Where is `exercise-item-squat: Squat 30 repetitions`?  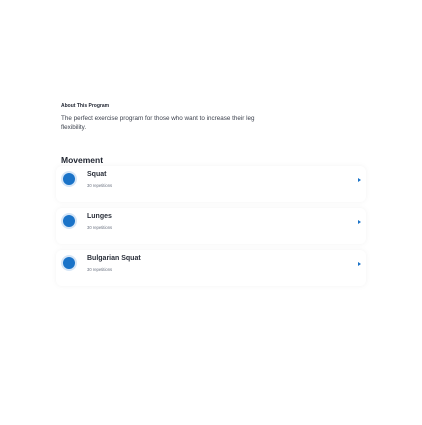 exercise-item-squat: Squat 30 repetitions is located at coordinates (211, 184).